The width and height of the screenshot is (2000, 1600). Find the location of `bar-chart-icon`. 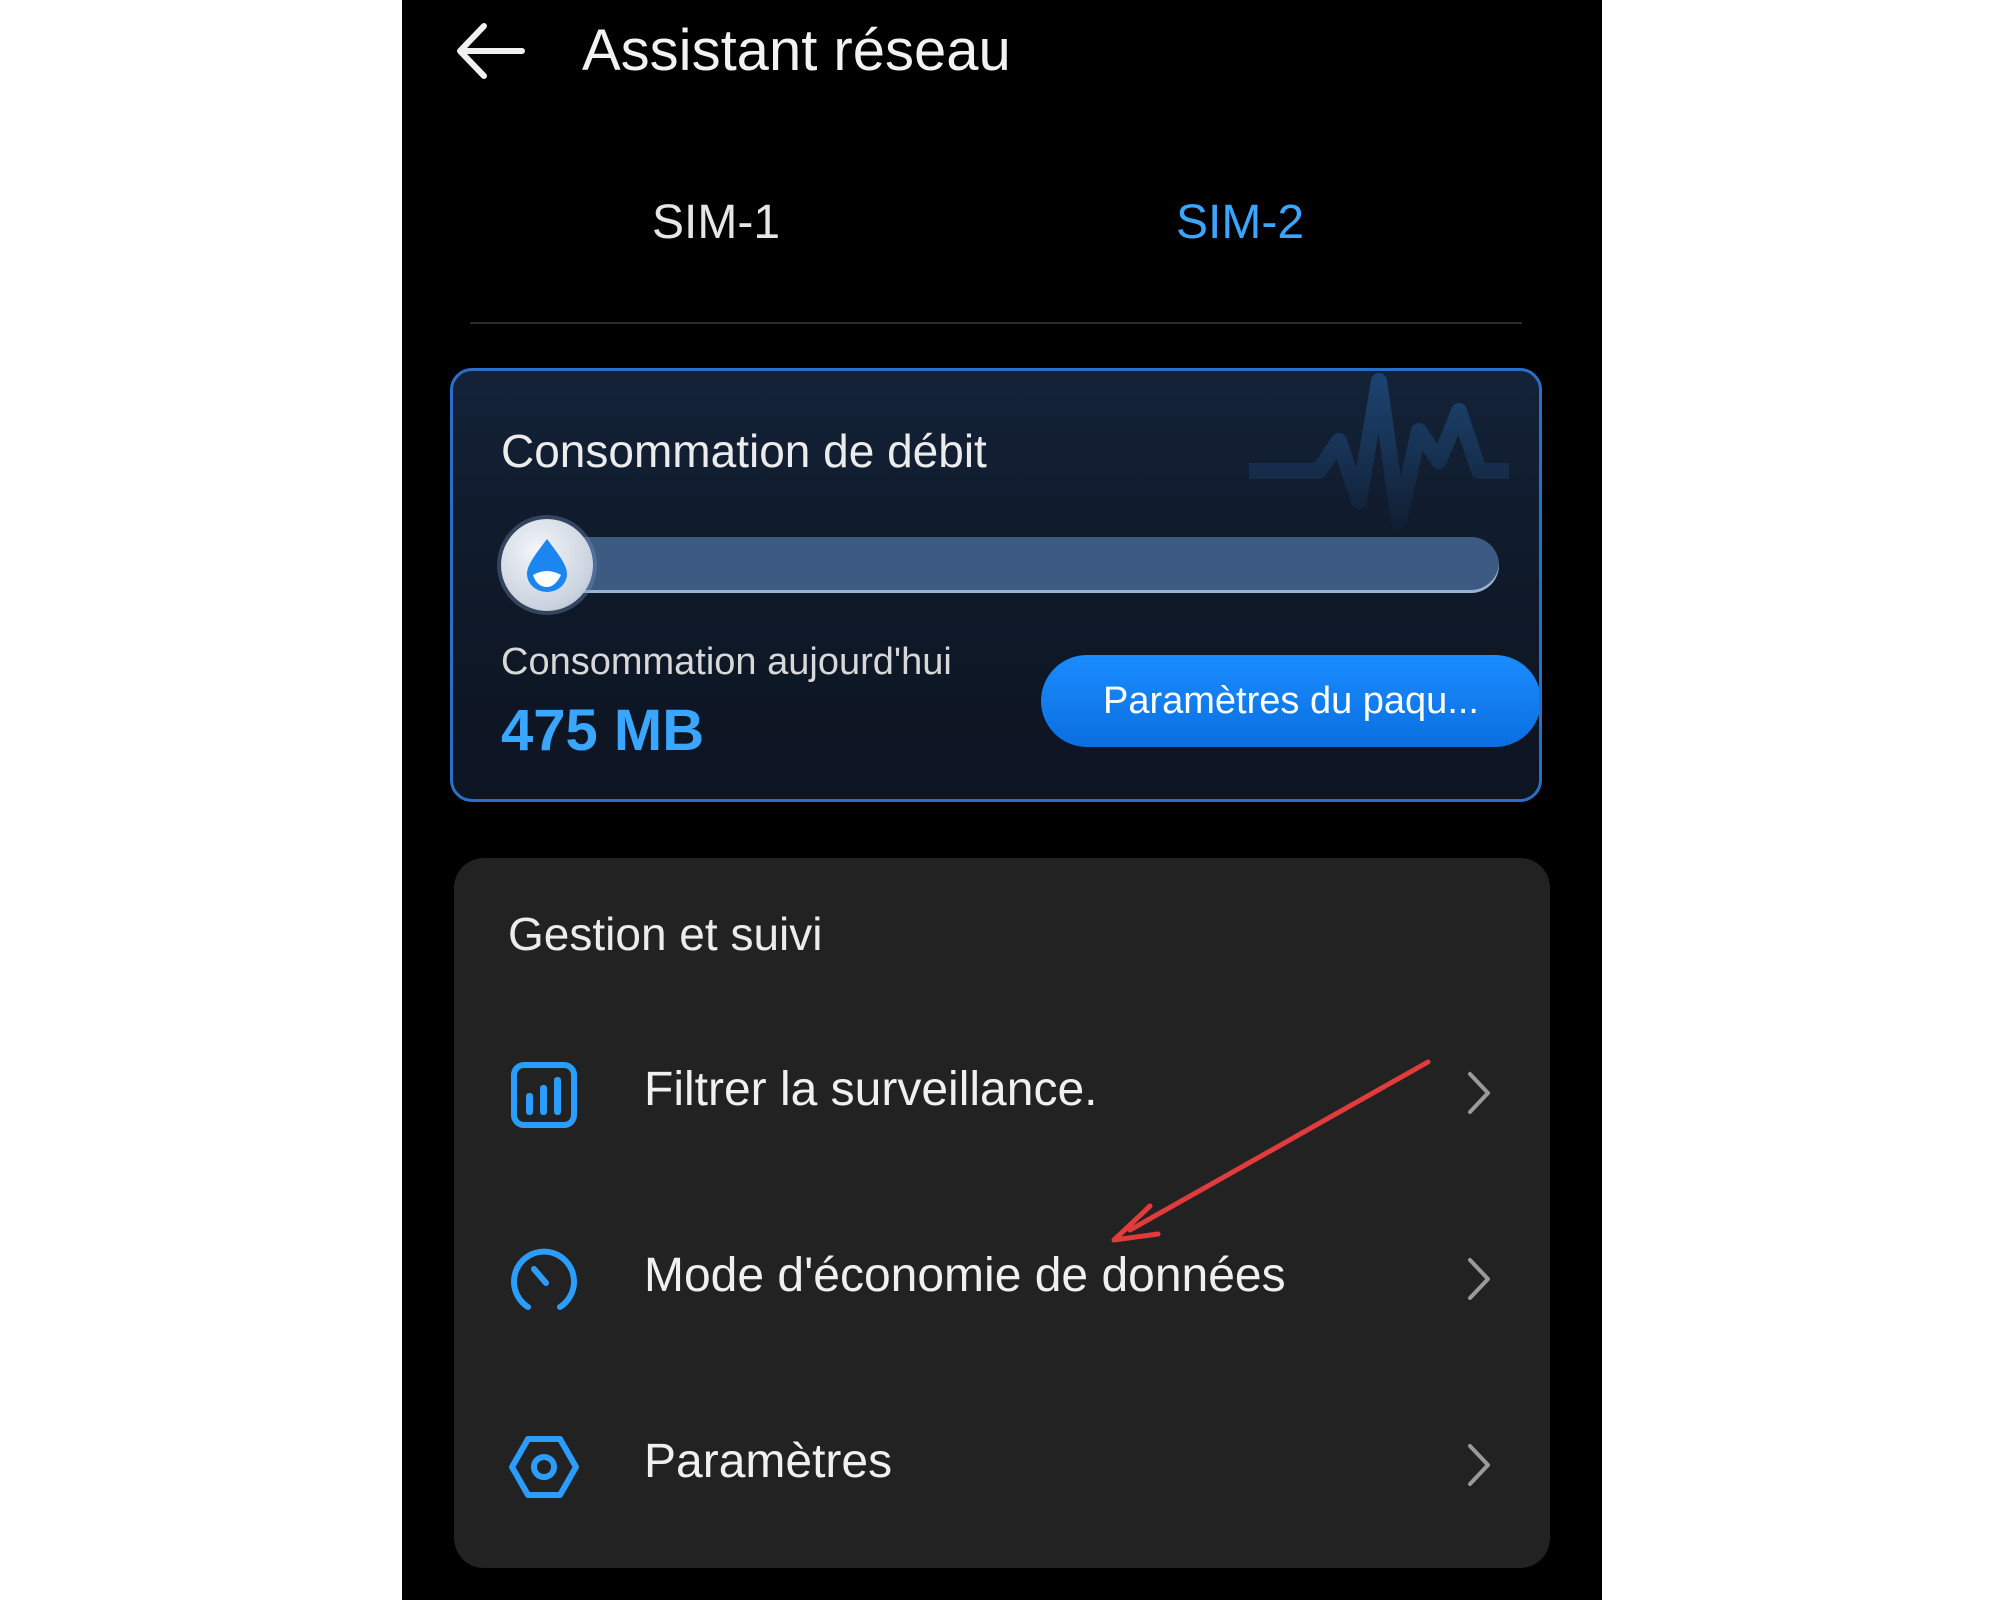

bar-chart-icon is located at coordinates (544, 1095).